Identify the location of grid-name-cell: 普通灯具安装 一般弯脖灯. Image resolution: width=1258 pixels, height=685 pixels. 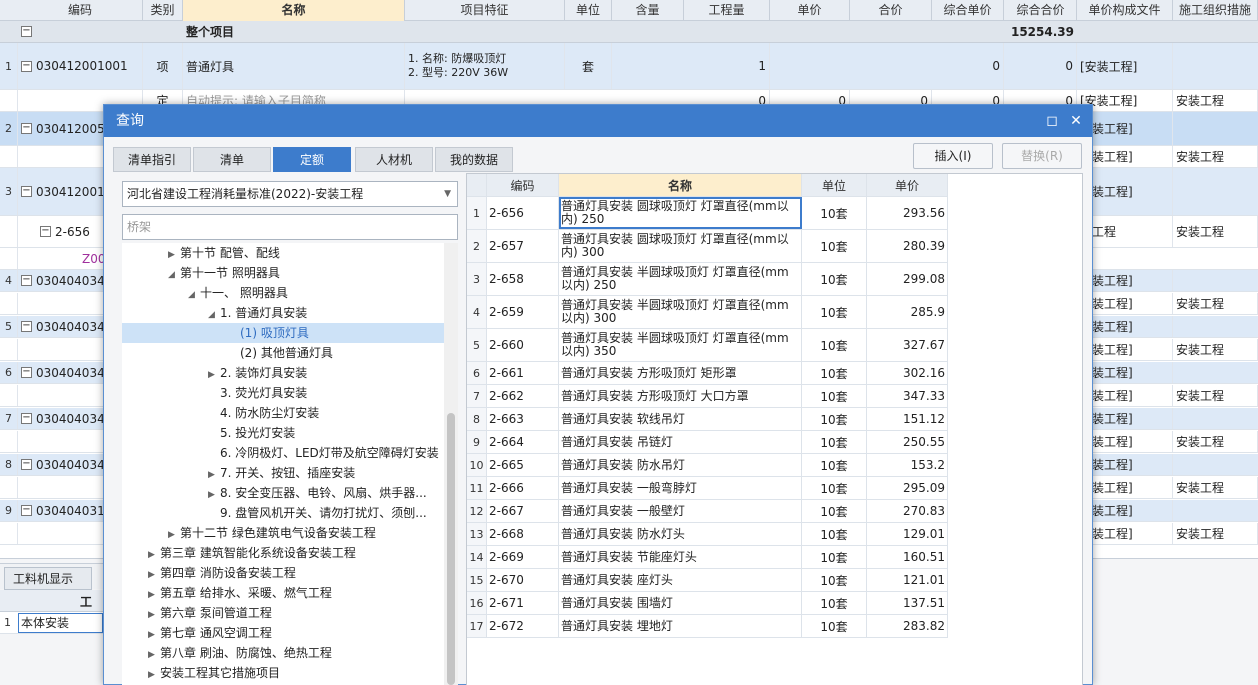
(680, 488).